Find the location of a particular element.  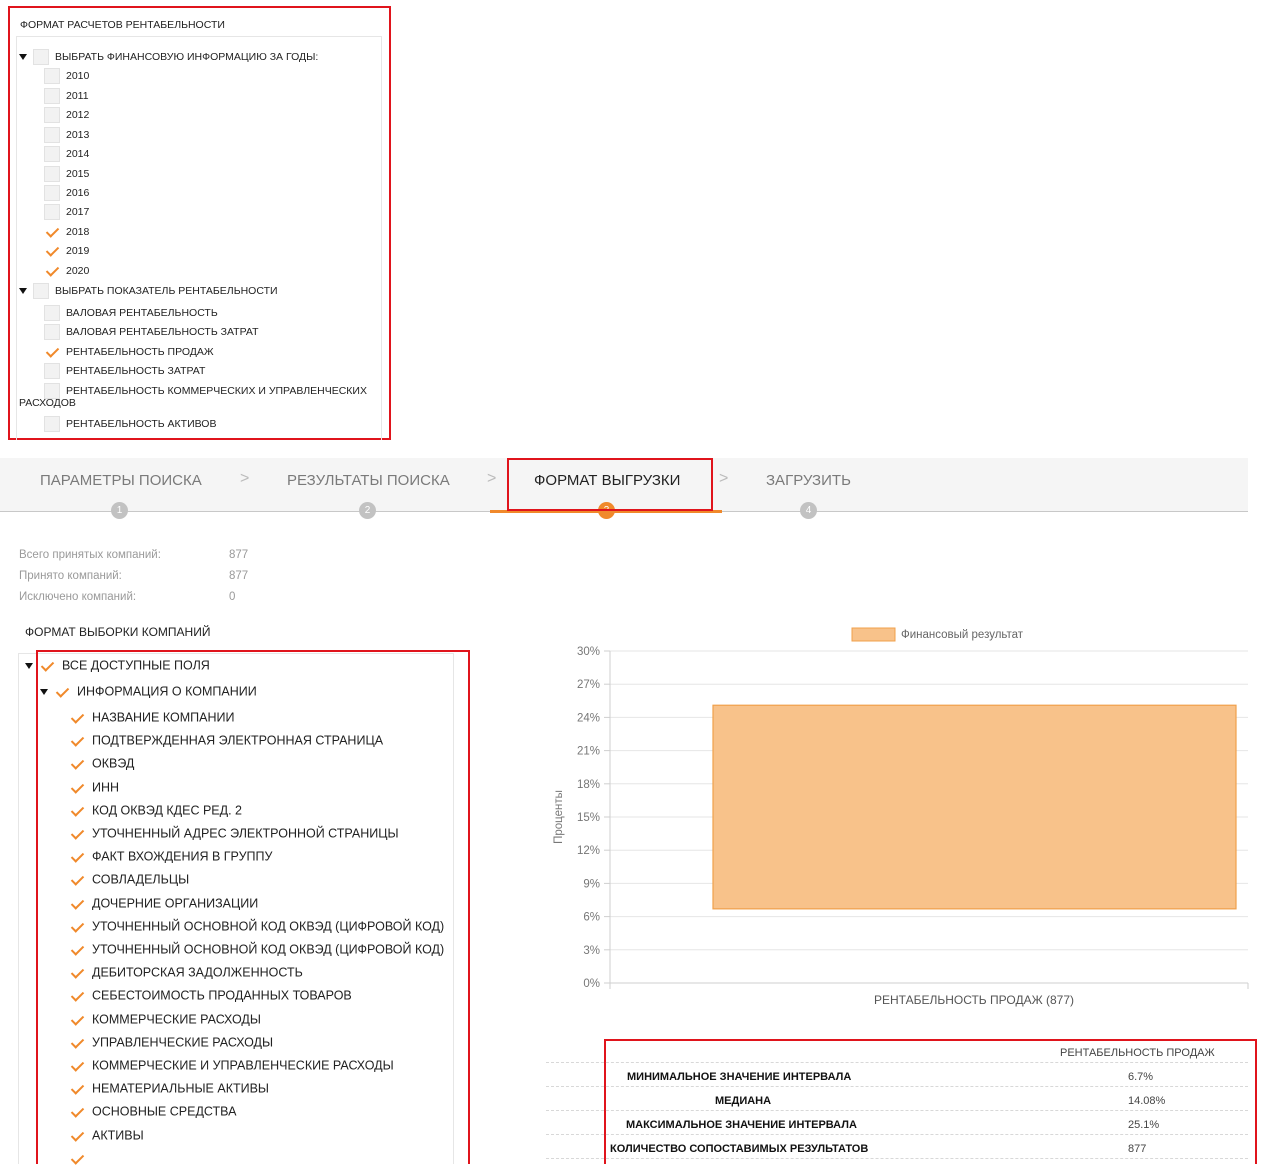

y-tick-label: 30% is located at coordinates (588, 652).